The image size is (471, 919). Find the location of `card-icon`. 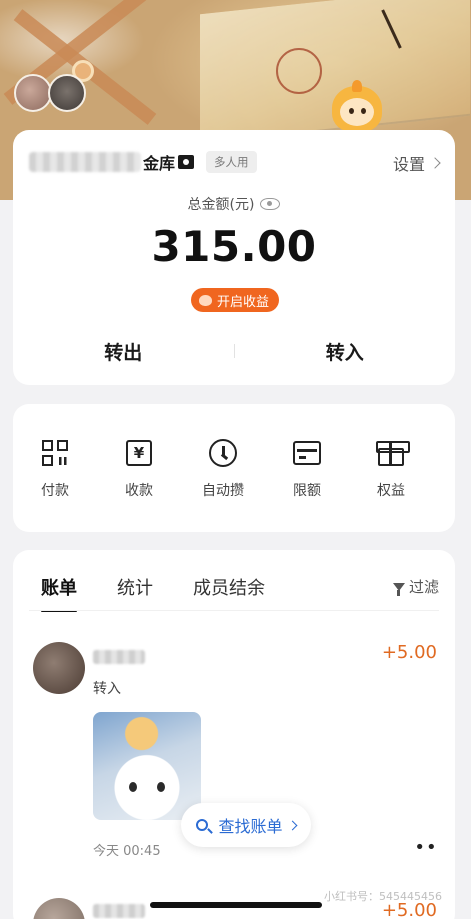

card-icon is located at coordinates (307, 453).